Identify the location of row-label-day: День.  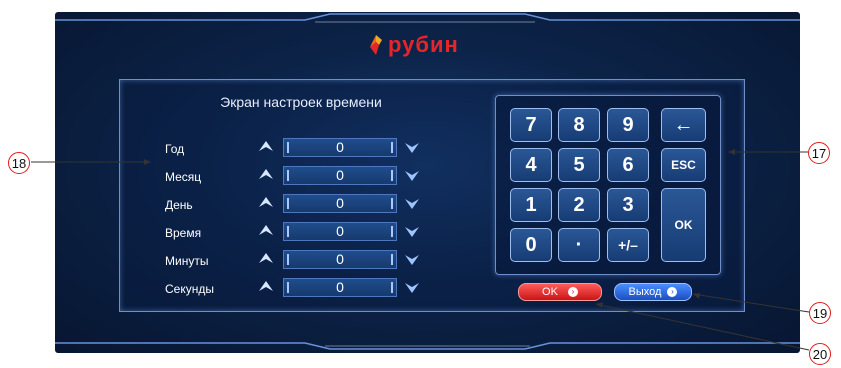
(179, 205).